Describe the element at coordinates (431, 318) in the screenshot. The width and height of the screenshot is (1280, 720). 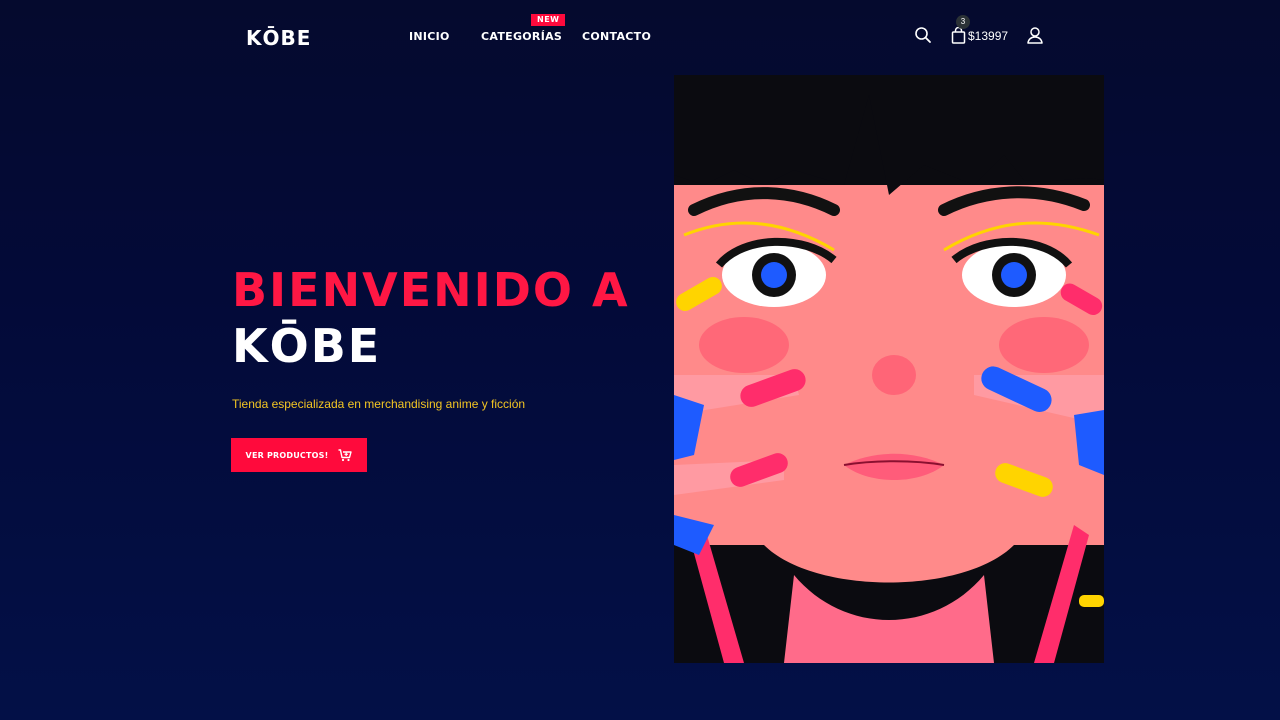
I see `hero-title: BIENVENIDO A KŌBE` at that location.